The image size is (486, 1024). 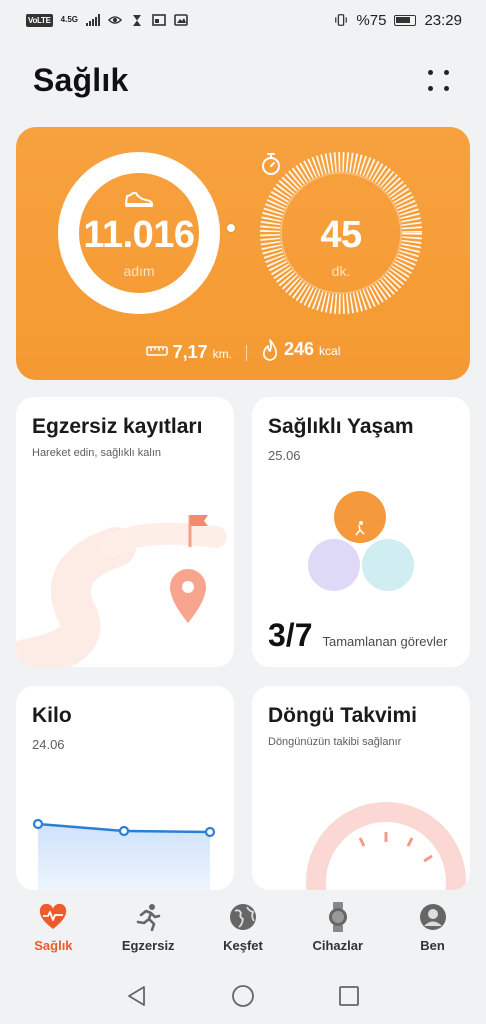 What do you see at coordinates (231, 228) in the screenshot?
I see `steps-progress-knob` at bounding box center [231, 228].